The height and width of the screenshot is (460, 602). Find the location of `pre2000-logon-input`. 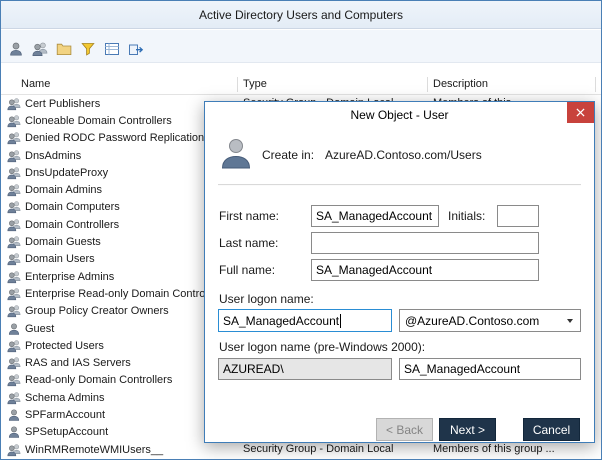

pre2000-logon-input is located at coordinates (490, 369).